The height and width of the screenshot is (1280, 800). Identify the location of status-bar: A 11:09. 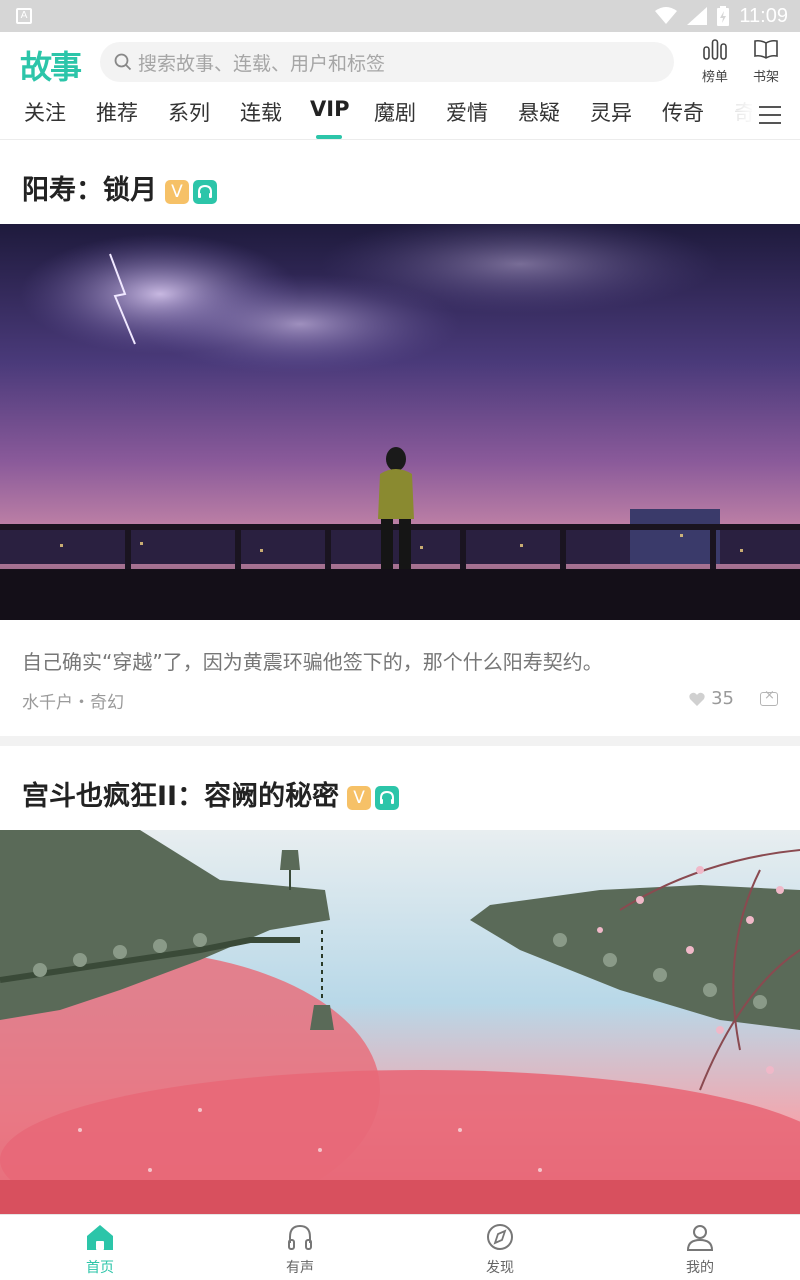
(400, 16).